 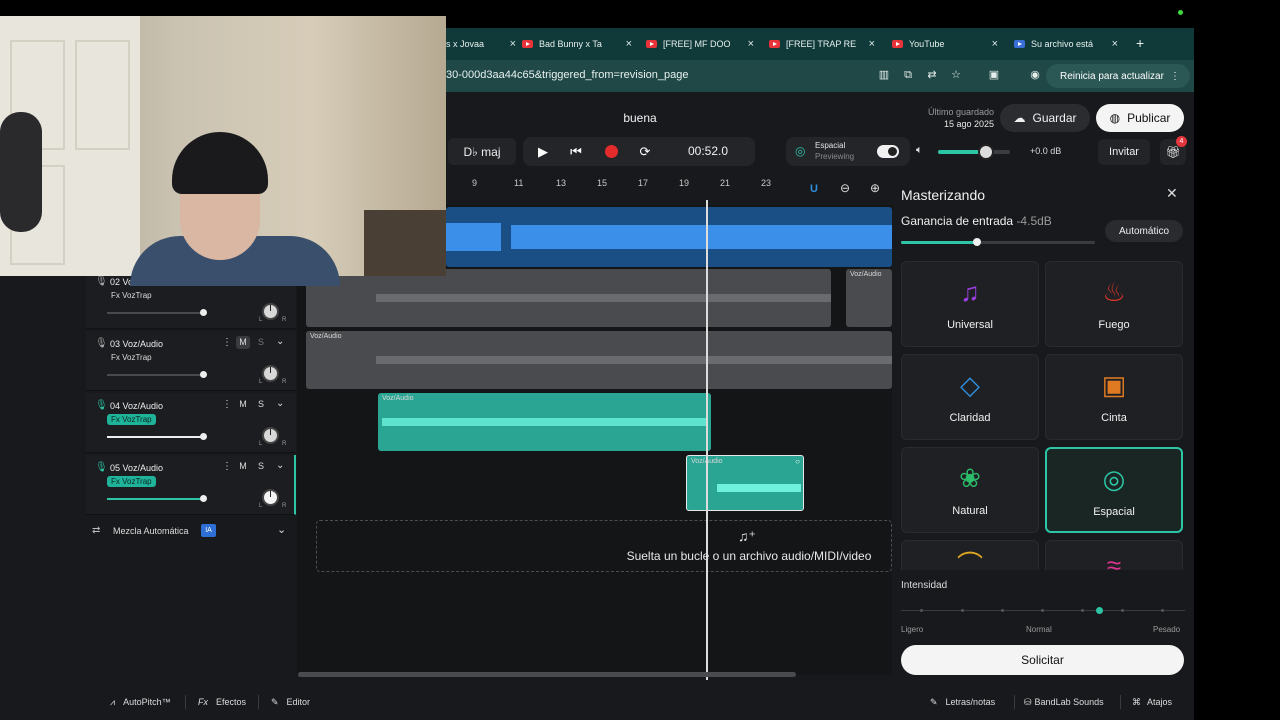 I want to click on publish-button: ◍ Publicar, so click(x=1140, y=118).